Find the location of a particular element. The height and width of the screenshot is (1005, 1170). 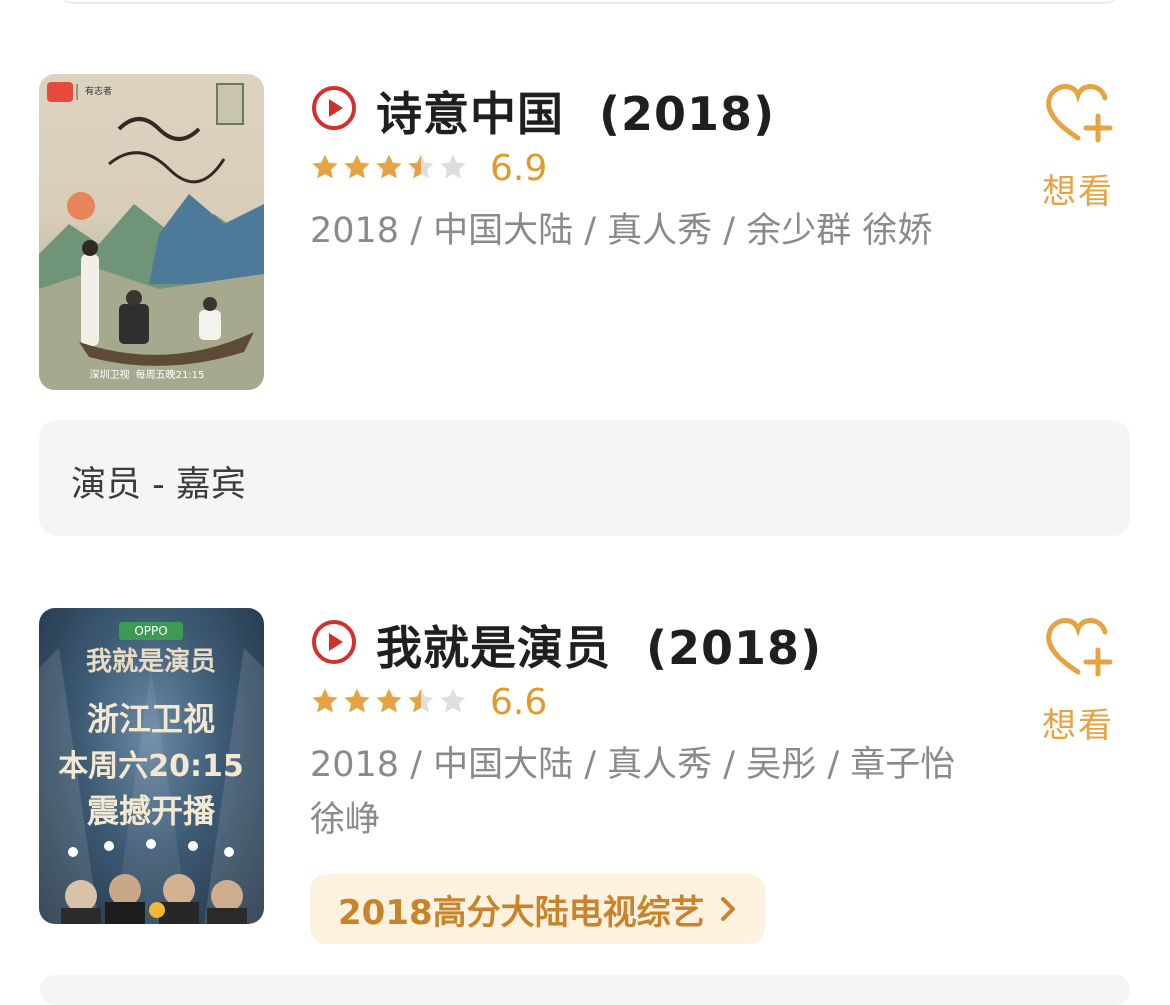

previous-card-edge is located at coordinates (589, 2).